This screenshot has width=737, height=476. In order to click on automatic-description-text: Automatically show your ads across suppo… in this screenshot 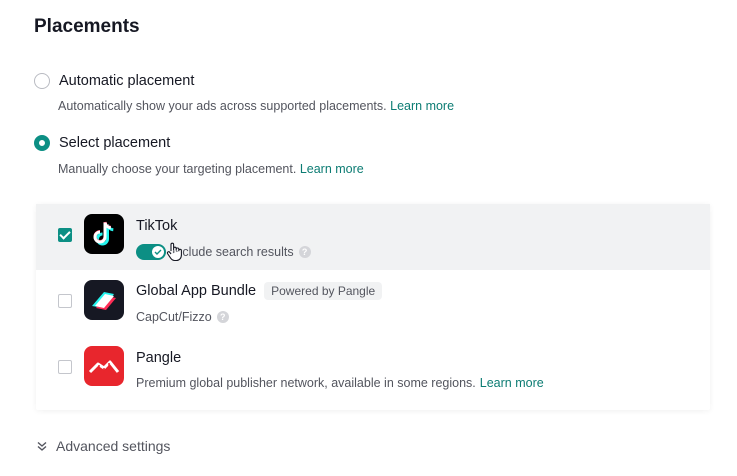, I will do `click(222, 106)`.